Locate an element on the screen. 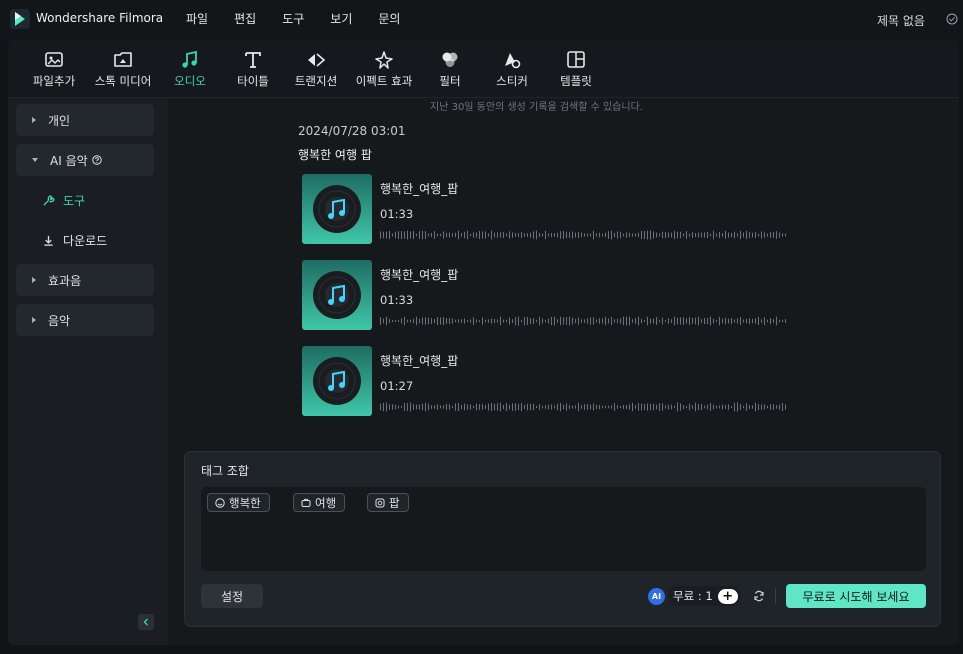 This screenshot has height=654, width=963. sidebar-item-download: 다운로드 is located at coordinates (74, 240).